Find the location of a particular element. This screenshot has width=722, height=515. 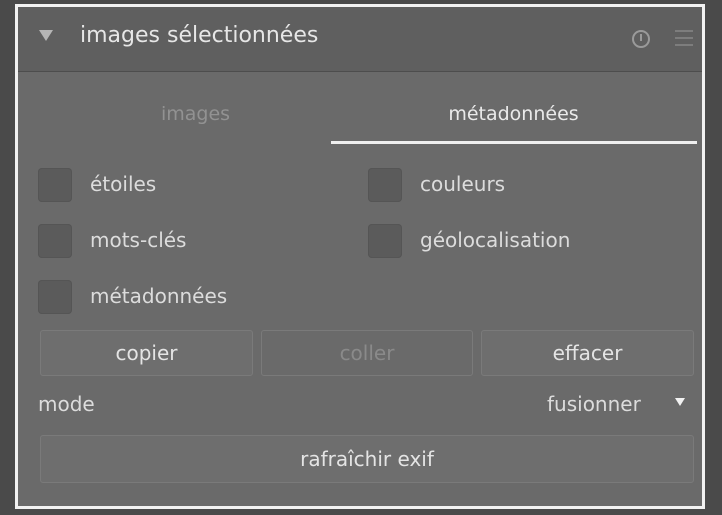

checkbox-tags is located at coordinates (55, 241).